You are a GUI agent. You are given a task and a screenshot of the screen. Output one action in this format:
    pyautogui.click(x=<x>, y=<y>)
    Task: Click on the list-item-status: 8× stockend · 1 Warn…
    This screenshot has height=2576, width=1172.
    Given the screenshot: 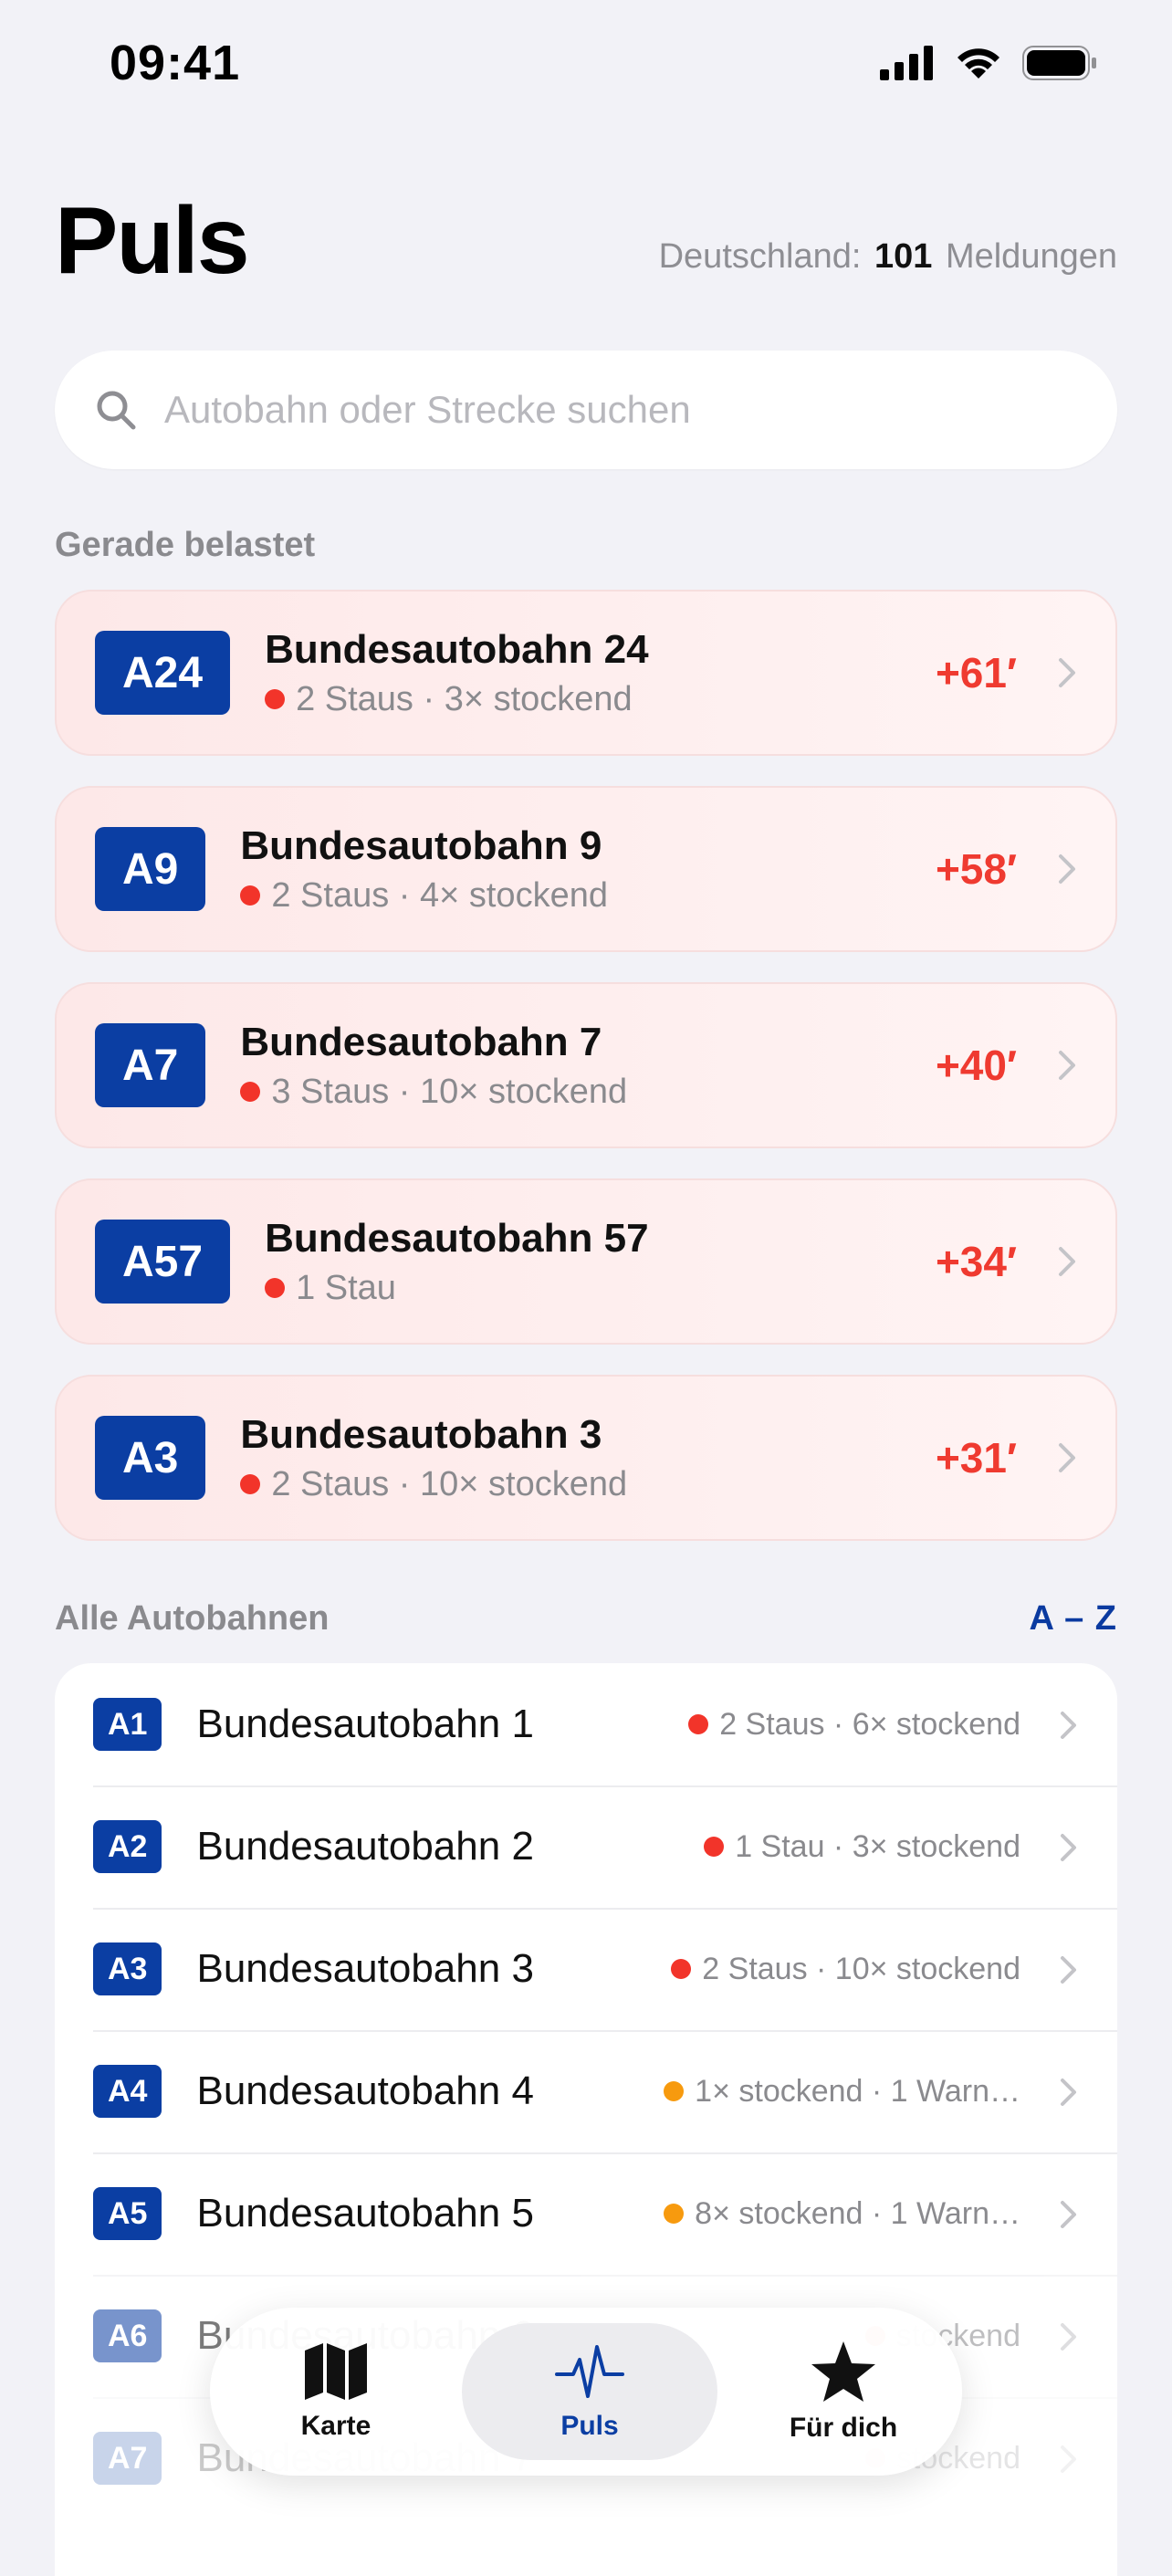 What is the action you would take?
    pyautogui.click(x=842, y=2214)
    